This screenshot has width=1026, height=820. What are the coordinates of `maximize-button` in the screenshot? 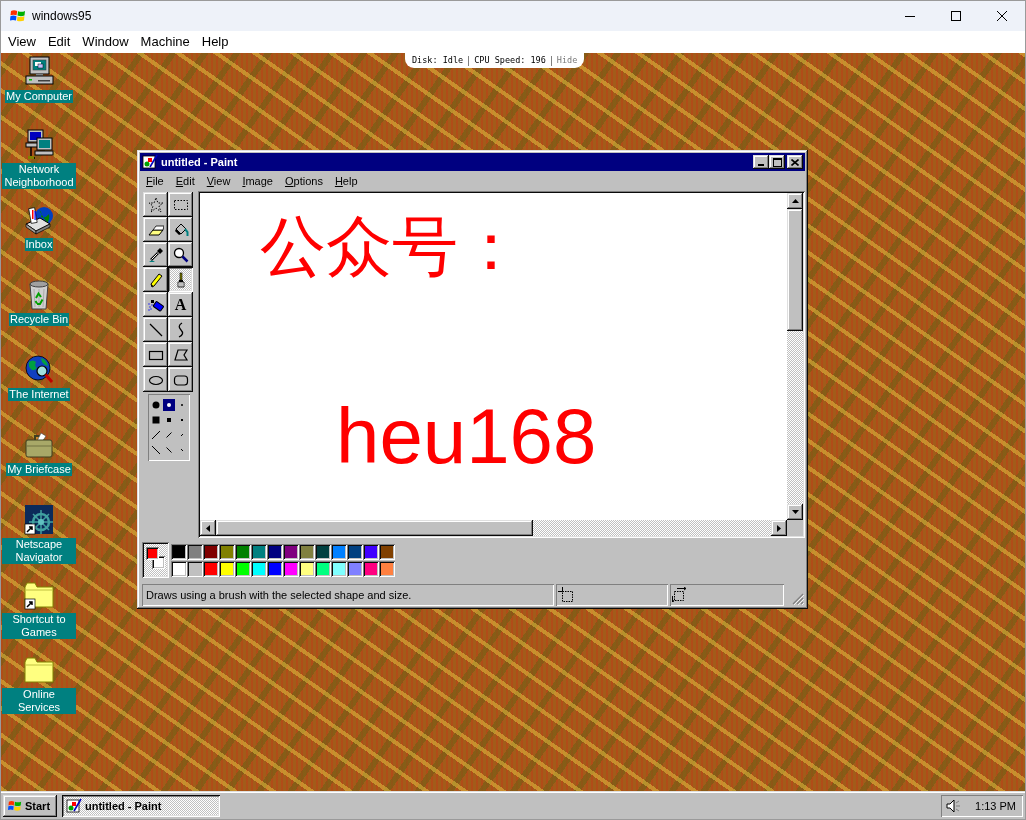 It's located at (777, 162).